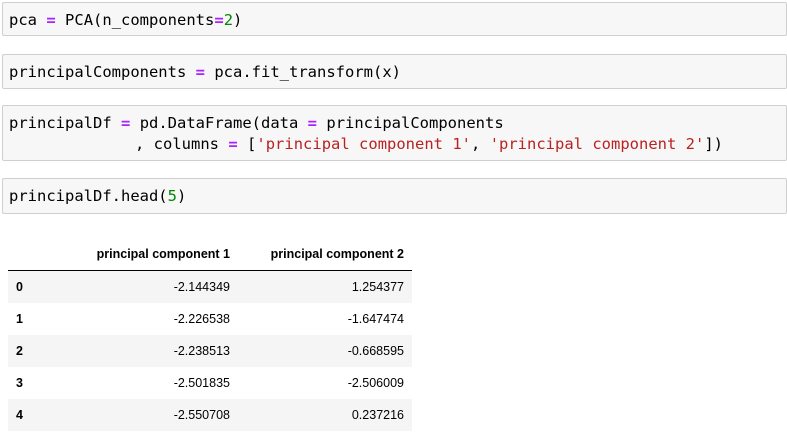 The image size is (787, 442). I want to click on table-cell: -1.647474, so click(375, 319).